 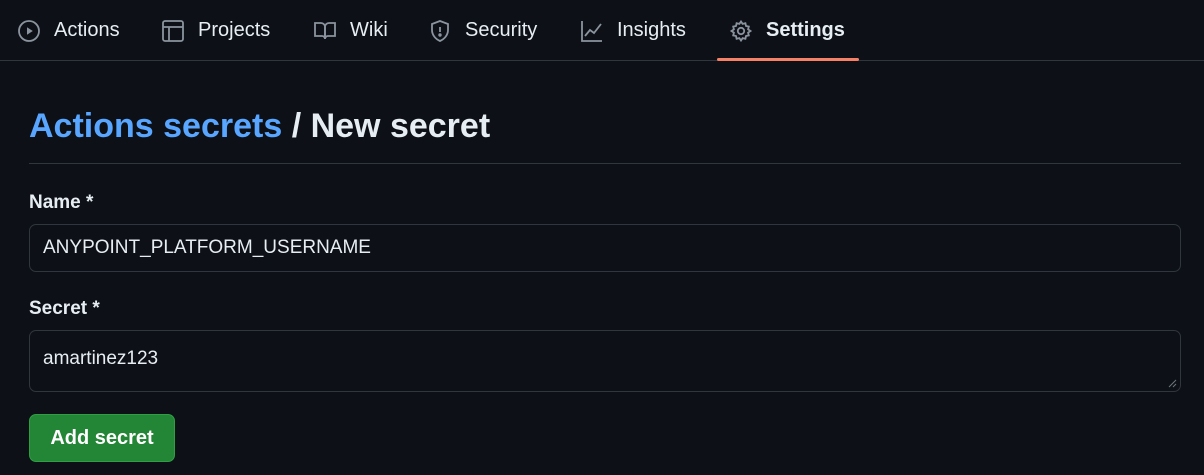 I want to click on tab-wiki: Wiki, so click(x=350, y=30).